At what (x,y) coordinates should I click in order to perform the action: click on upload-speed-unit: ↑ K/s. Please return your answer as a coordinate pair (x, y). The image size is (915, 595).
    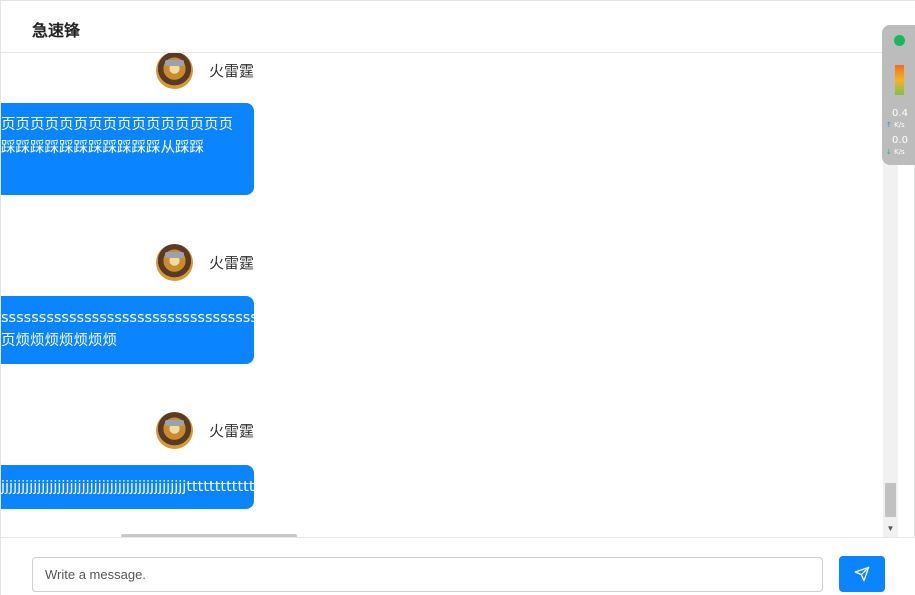
    Looking at the image, I should click on (900, 125).